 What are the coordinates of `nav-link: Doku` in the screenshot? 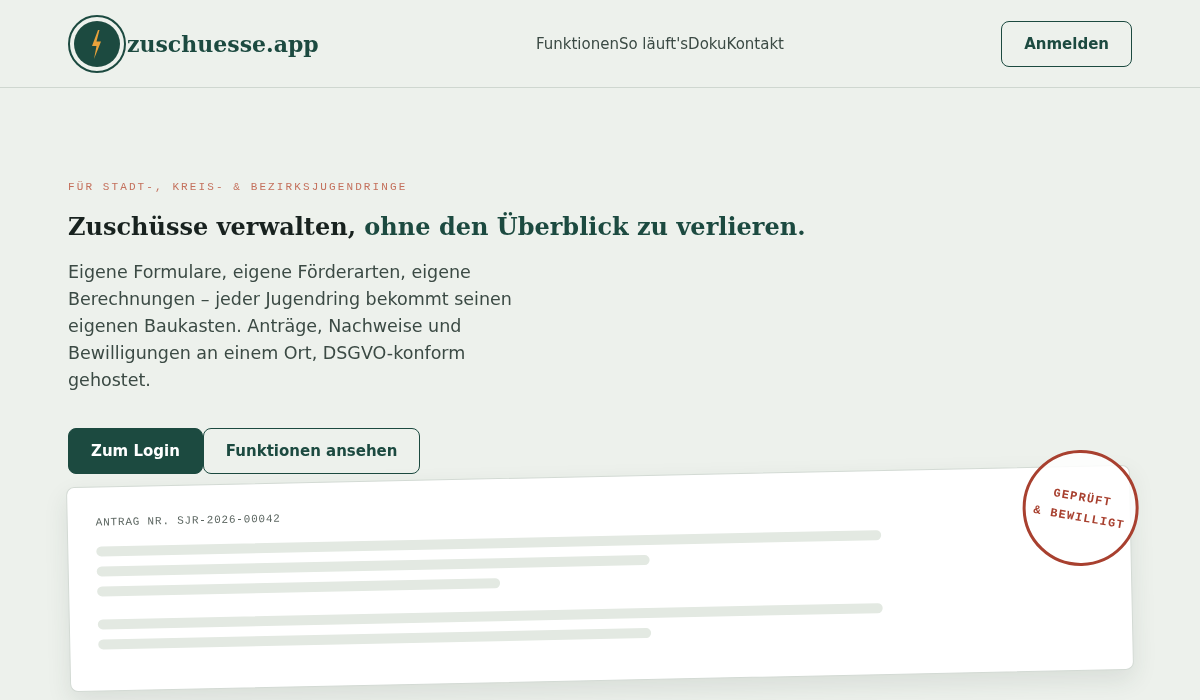 It's located at (707, 43).